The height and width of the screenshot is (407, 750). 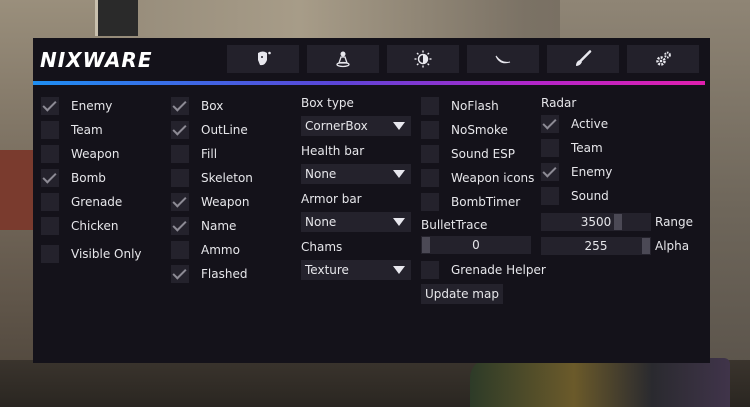 I want to click on tab-skins, so click(x=583, y=59).